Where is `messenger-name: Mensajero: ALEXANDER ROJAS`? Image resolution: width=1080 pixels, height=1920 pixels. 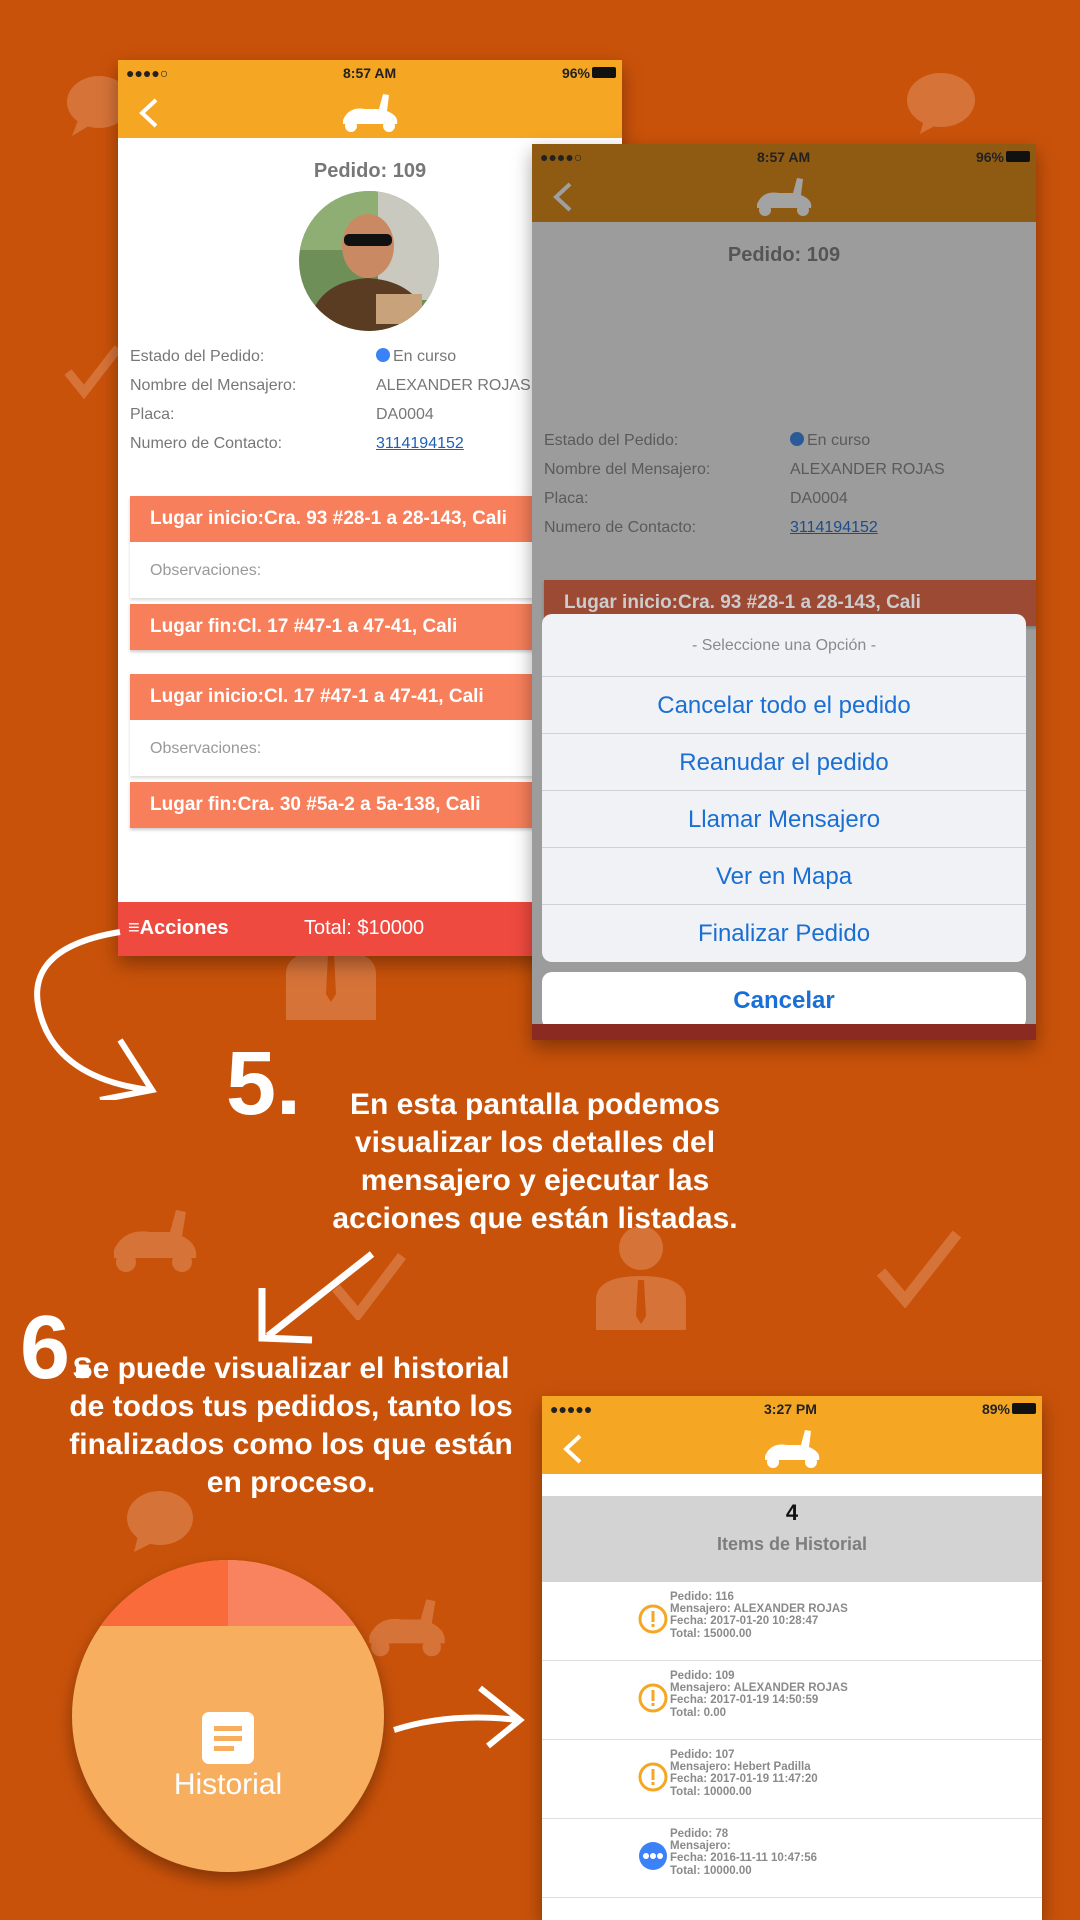 messenger-name: Mensajero: ALEXANDER ROJAS is located at coordinates (759, 1688).